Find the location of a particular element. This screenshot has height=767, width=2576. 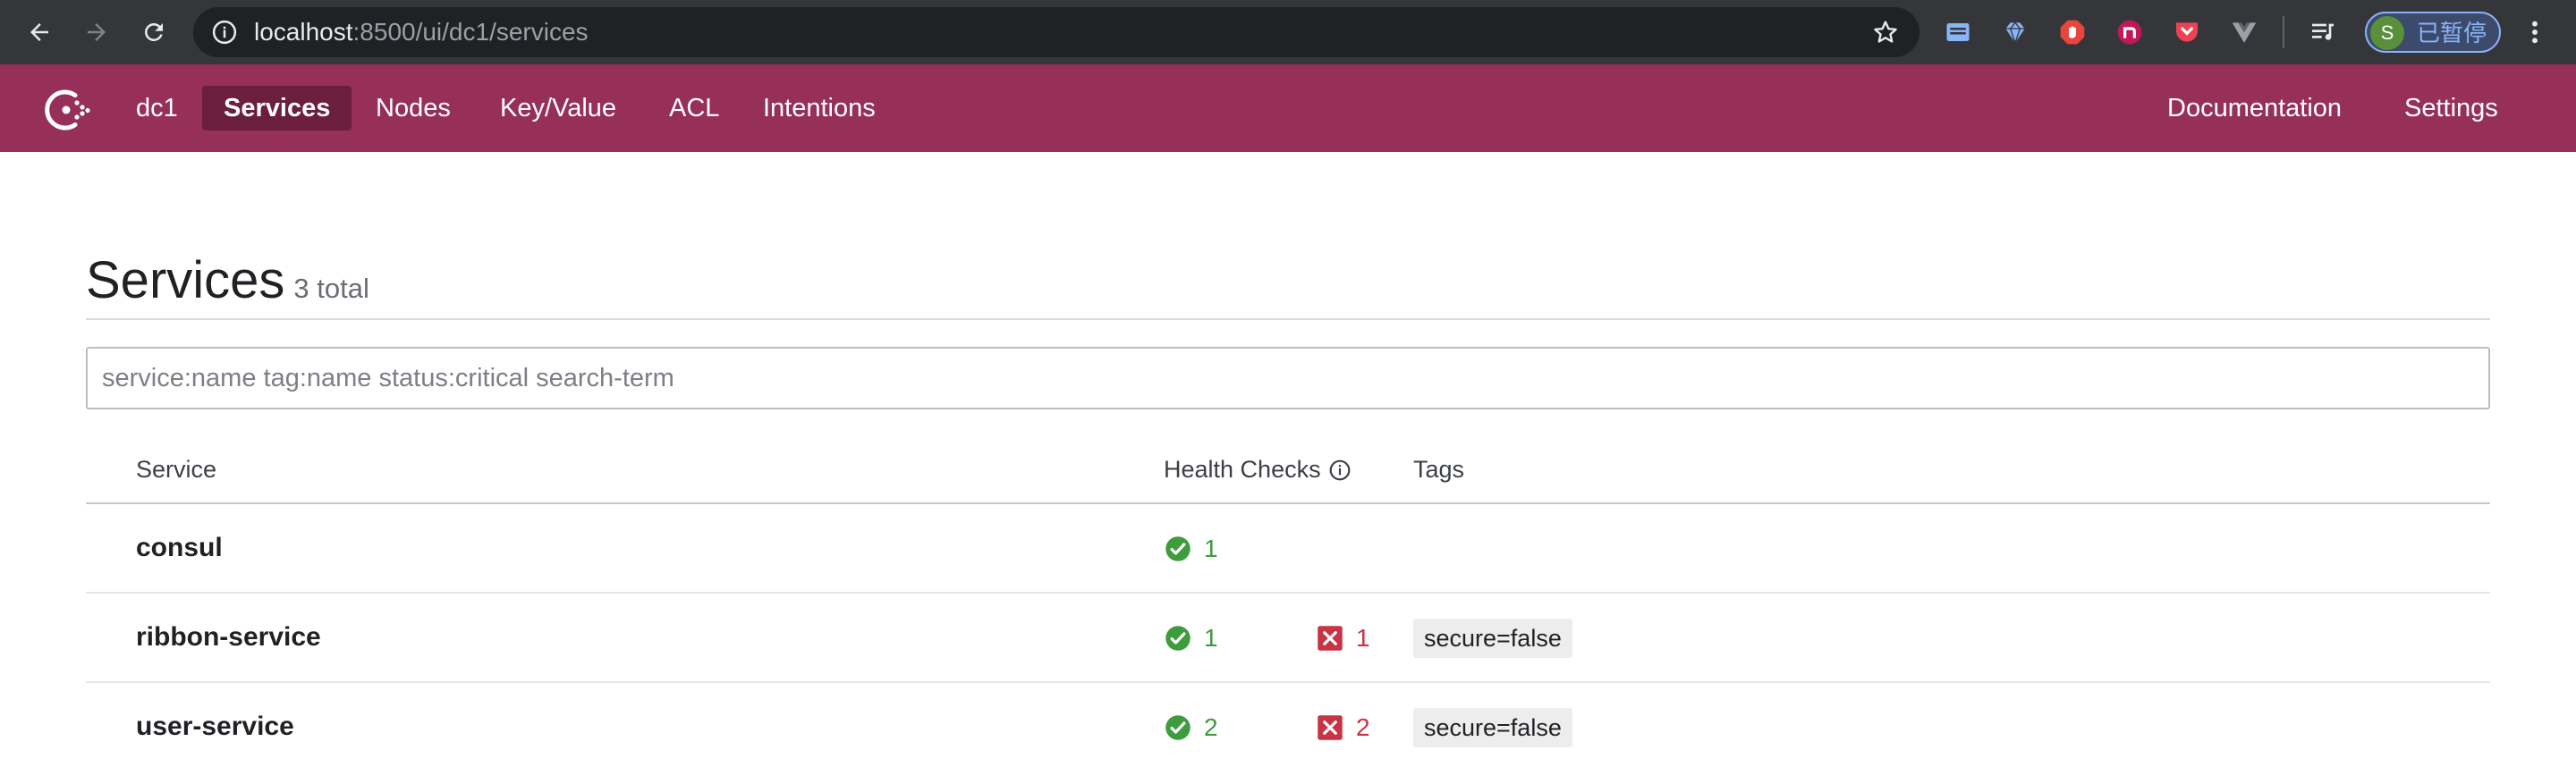

extension-pocket-icon is located at coordinates (2187, 32).